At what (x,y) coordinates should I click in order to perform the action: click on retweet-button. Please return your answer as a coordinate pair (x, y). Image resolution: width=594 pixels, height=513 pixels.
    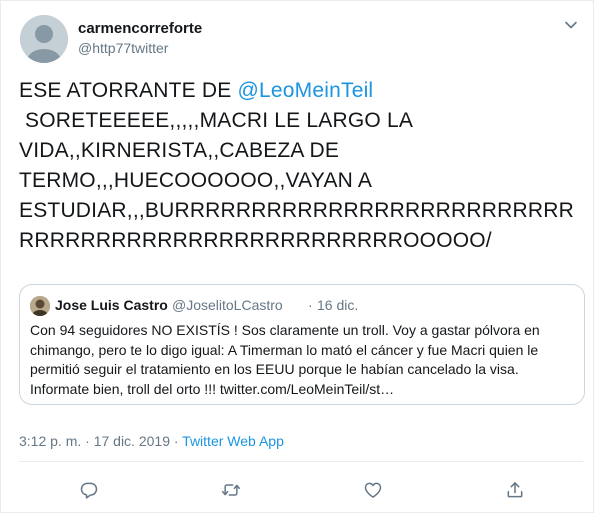
    Looking at the image, I should click on (231, 490).